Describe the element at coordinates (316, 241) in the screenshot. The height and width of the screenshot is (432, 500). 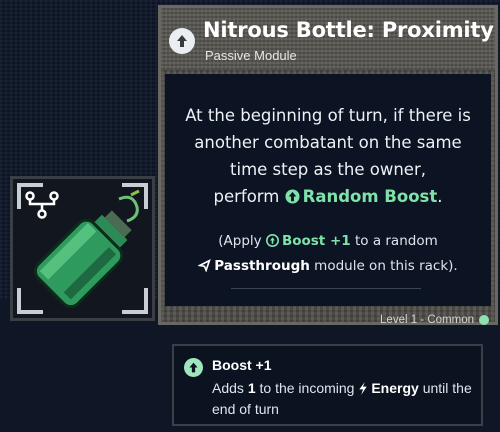
I see `boost-link: Boost +1` at that location.